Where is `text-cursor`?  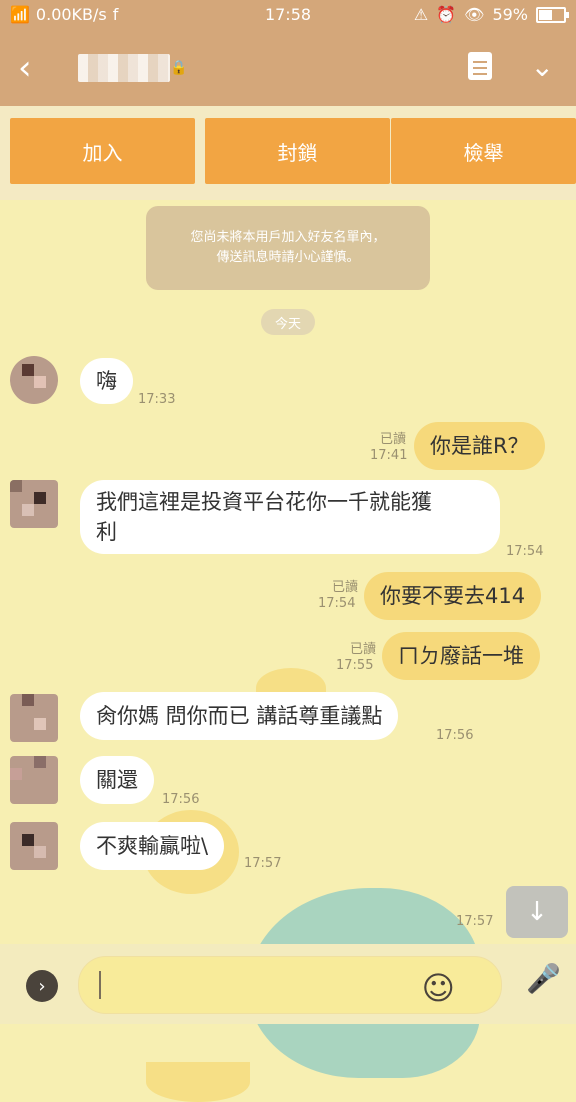
text-cursor is located at coordinates (100, 985).